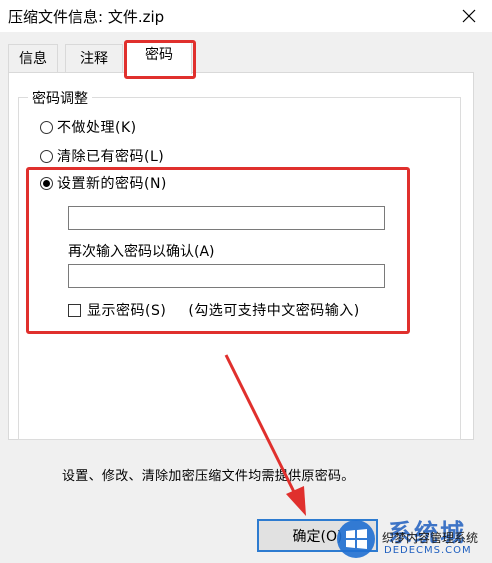 This screenshot has height=563, width=492. What do you see at coordinates (74, 310) in the screenshot?
I see `checkbox-box` at bounding box center [74, 310].